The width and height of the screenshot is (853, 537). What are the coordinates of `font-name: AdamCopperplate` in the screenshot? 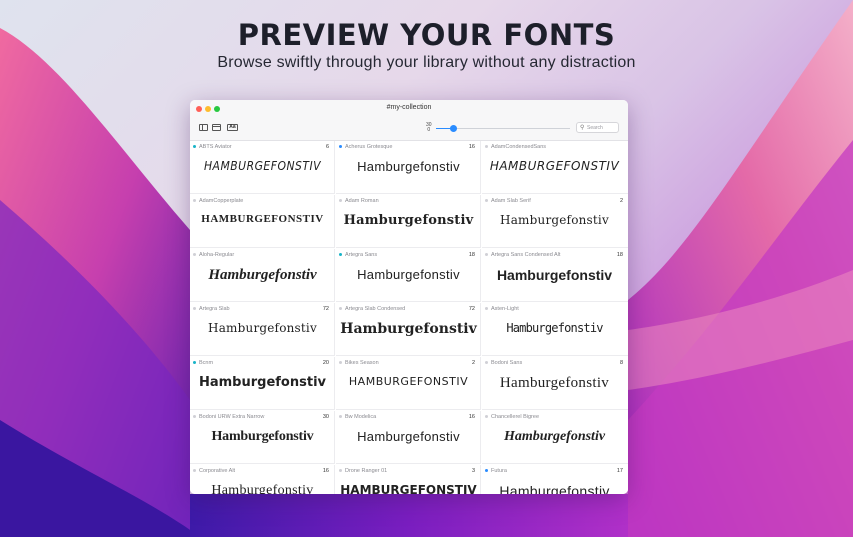 It's located at (221, 201).